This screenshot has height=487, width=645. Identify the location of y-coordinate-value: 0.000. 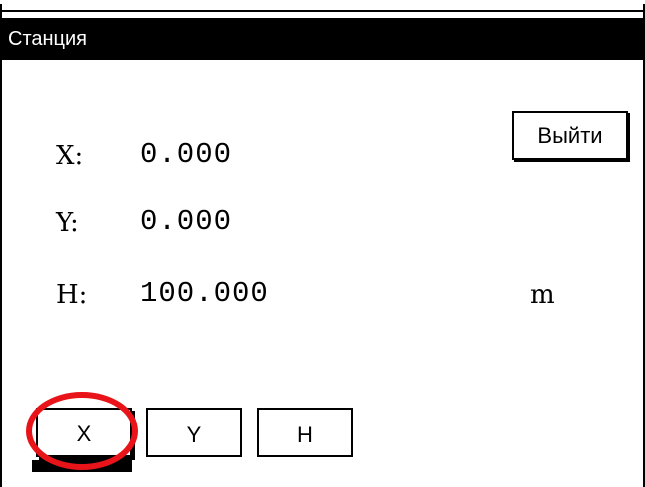
(186, 221).